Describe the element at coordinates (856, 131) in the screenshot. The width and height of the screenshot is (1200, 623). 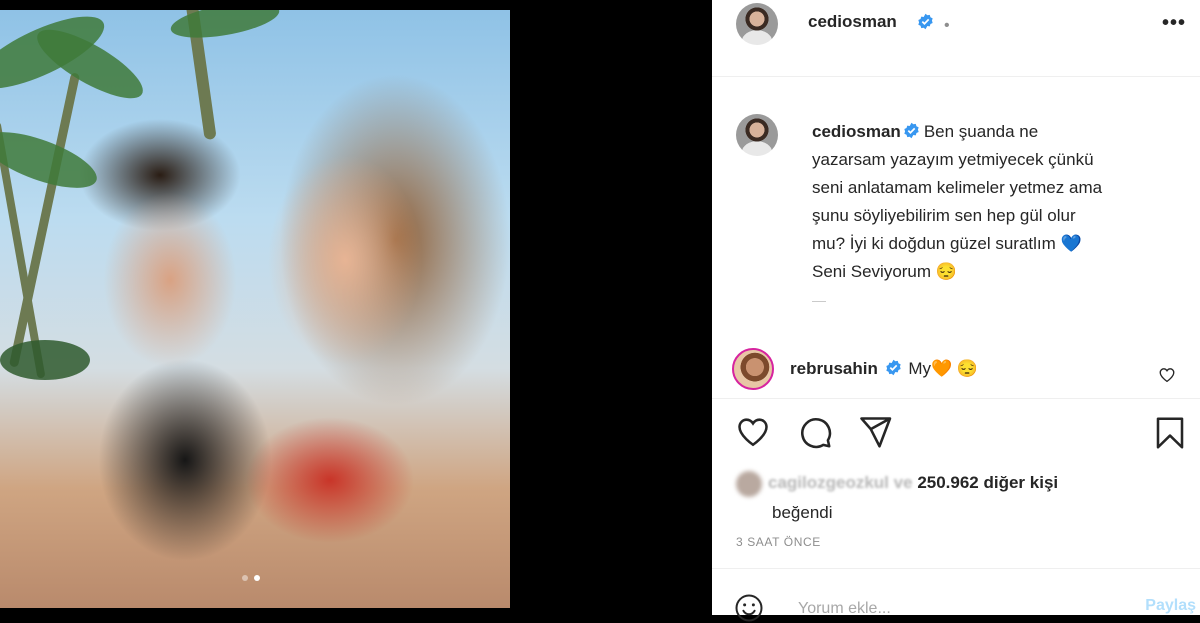
I see `caption-username: cediosman` at that location.